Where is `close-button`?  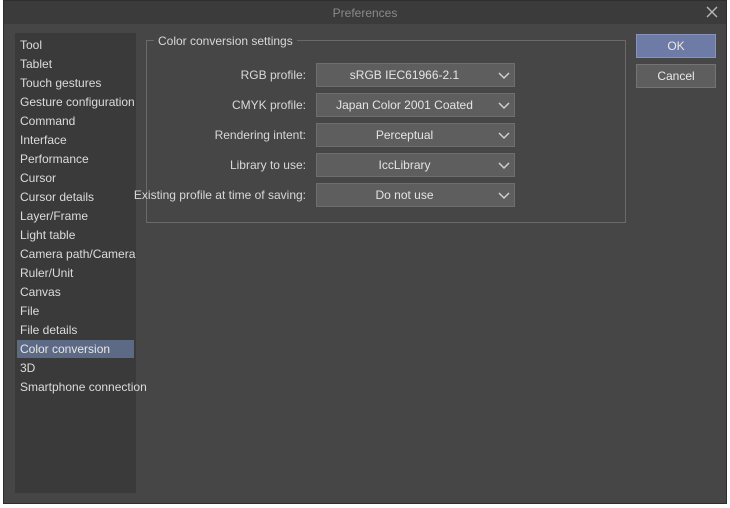
close-button is located at coordinates (712, 12).